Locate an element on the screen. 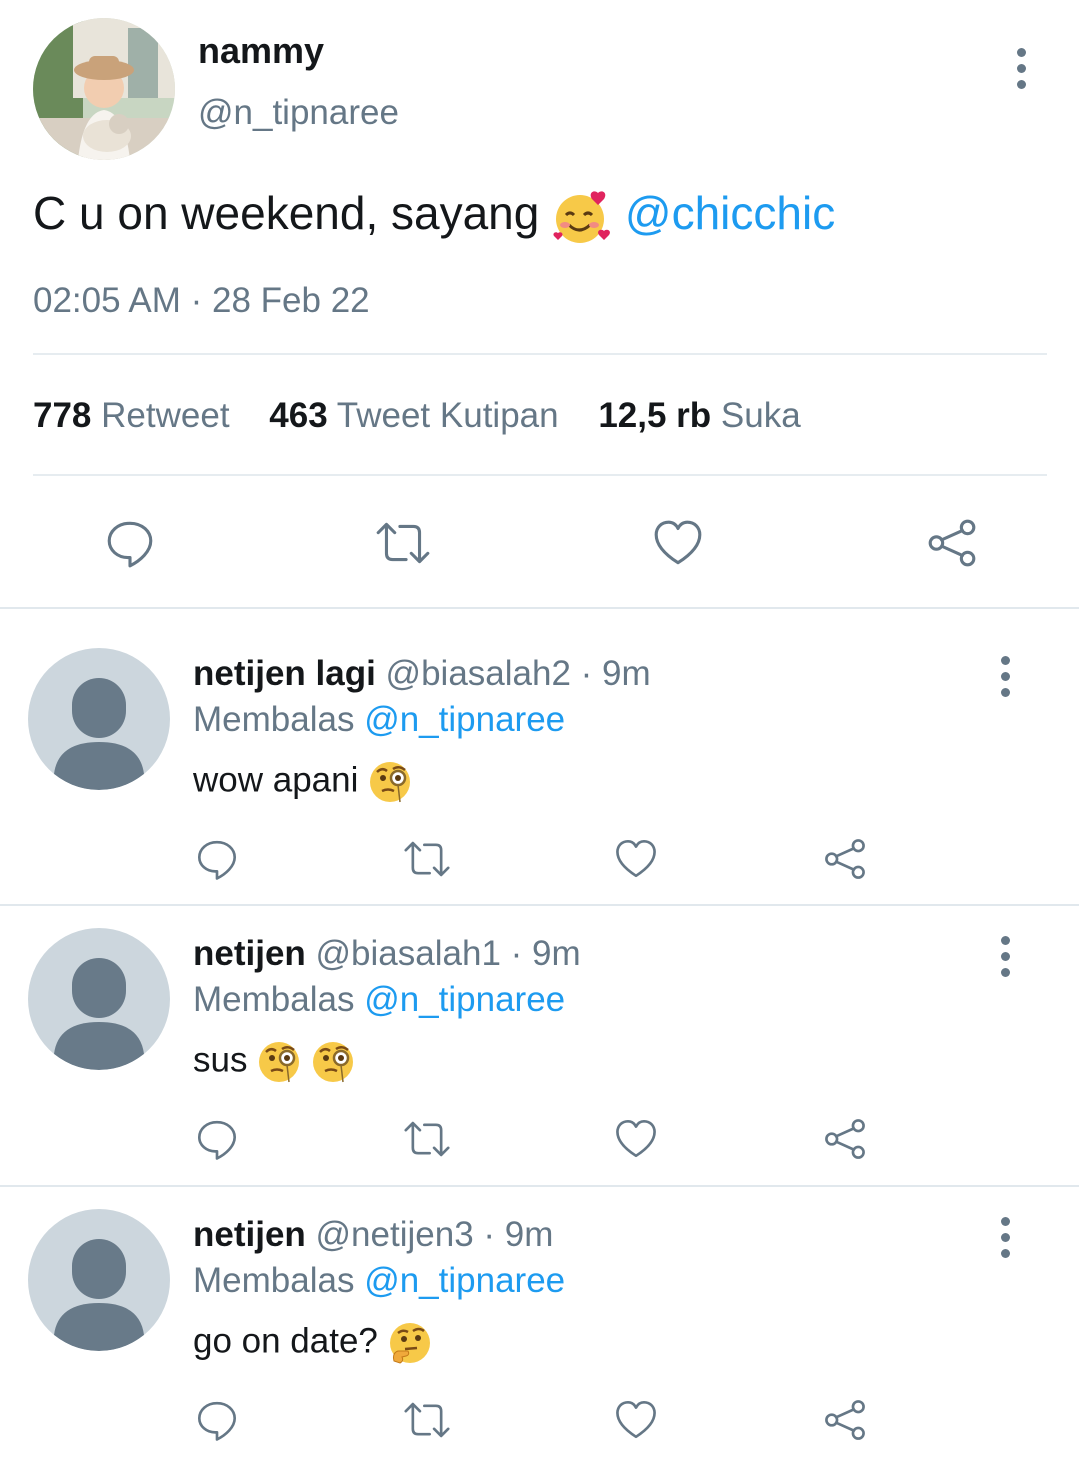 Image resolution: width=1079 pixels, height=1461 pixels. tweet-text: C u on weekend, sayang @chicchic is located at coordinates (434, 214).